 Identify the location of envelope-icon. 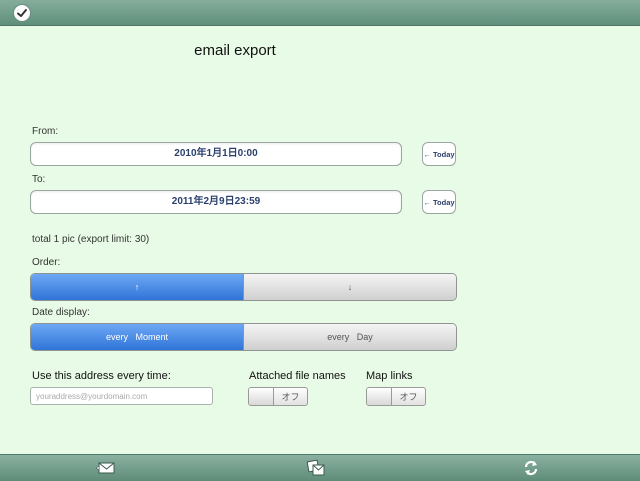
(106, 468).